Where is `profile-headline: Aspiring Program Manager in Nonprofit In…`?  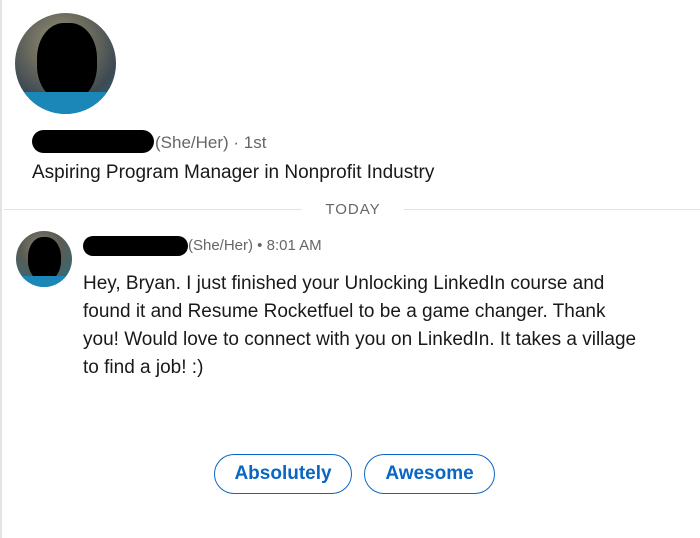 profile-headline: Aspiring Program Manager in Nonprofit In… is located at coordinates (233, 172).